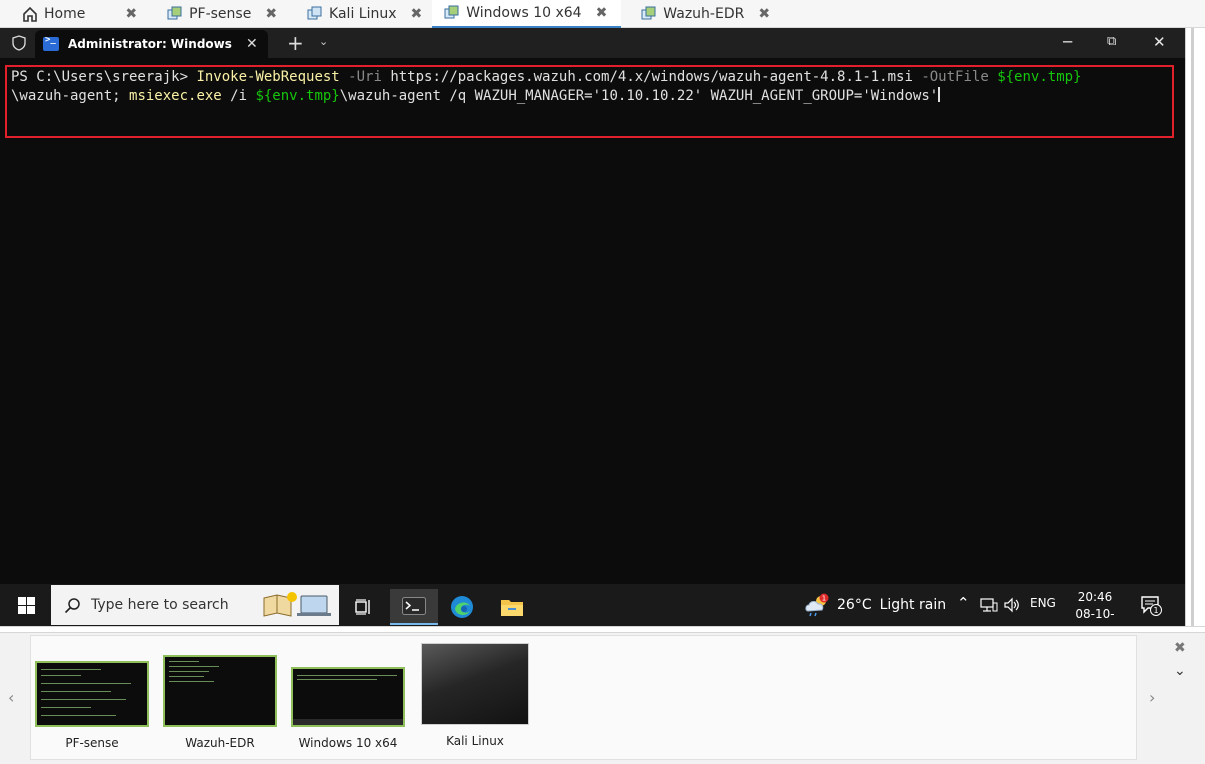  Describe the element at coordinates (989, 605) in the screenshot. I see `network-icon` at that location.